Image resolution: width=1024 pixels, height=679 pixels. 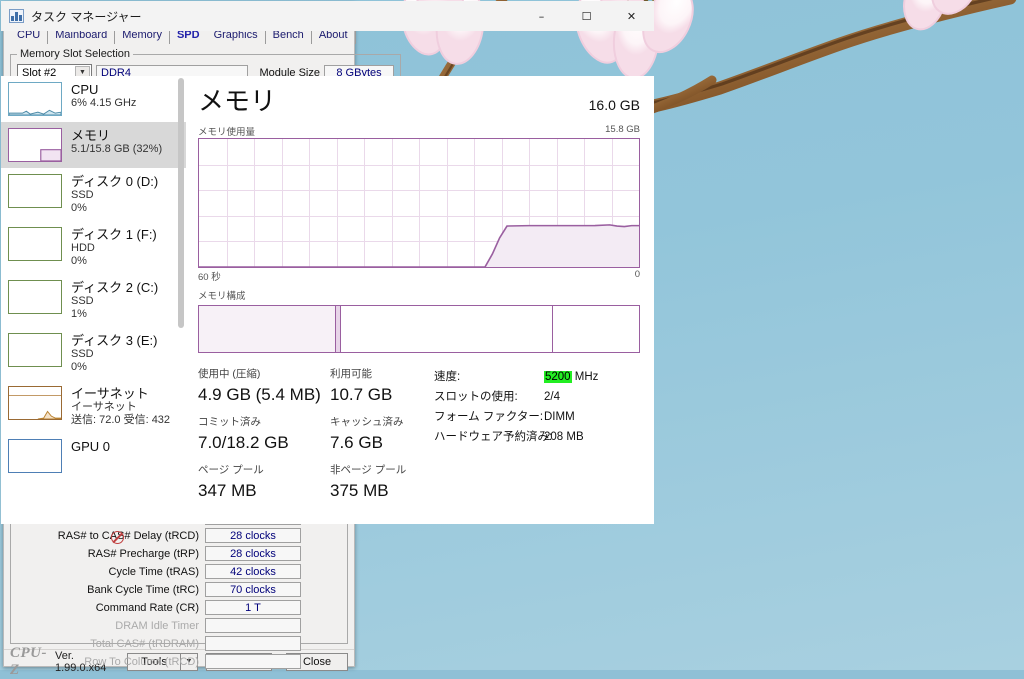 What do you see at coordinates (559, 417) in the screenshot?
I see `stat-value-form-factor: DIMM` at bounding box center [559, 417].